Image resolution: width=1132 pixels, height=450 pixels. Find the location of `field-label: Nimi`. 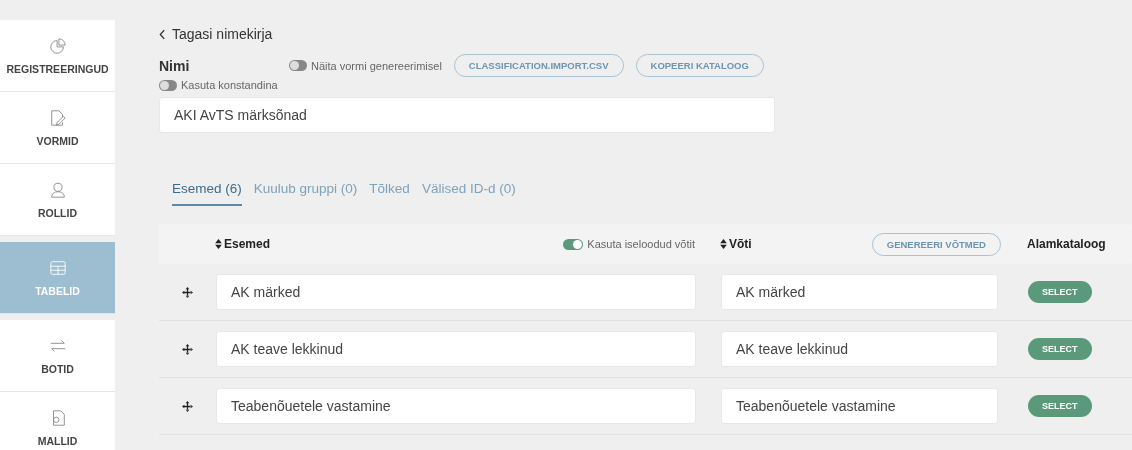

field-label: Nimi is located at coordinates (175, 65).